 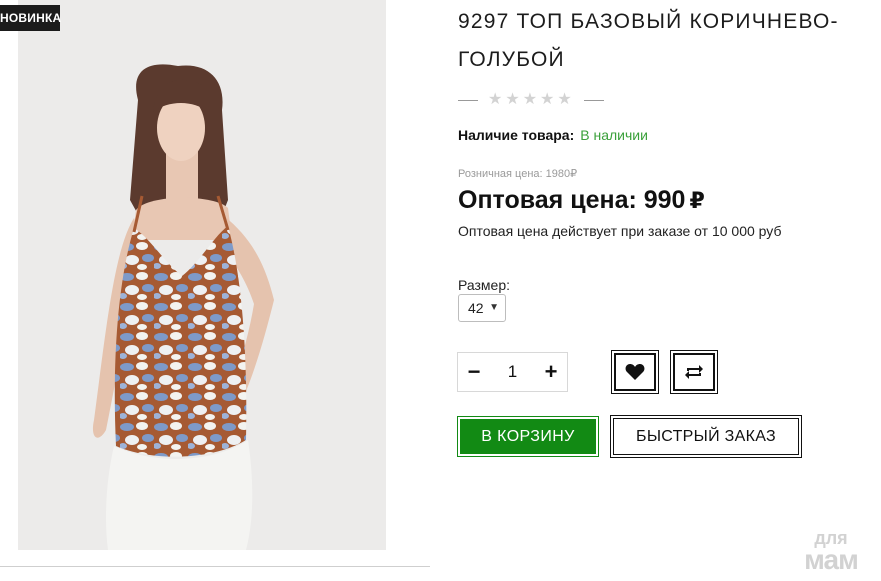 I want to click on rating-divider-left, so click(x=468, y=100).